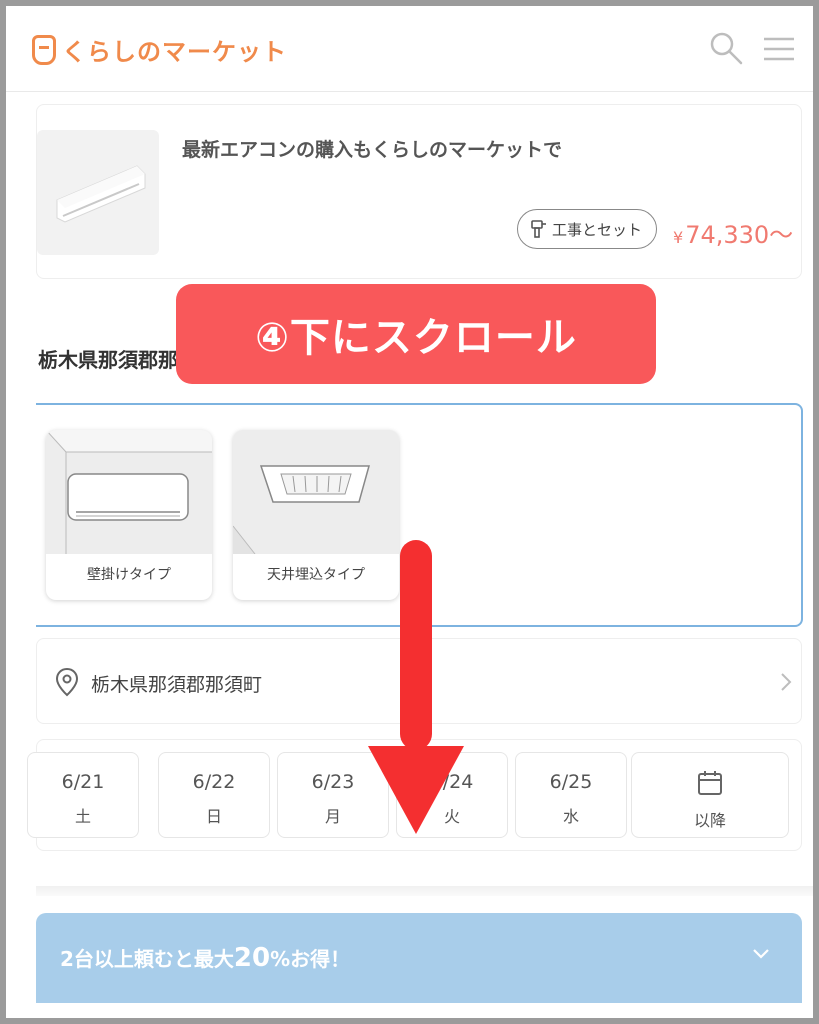 The image size is (819, 1024). Describe the element at coordinates (571, 782) in the screenshot. I see `date-day: 6/25` at that location.